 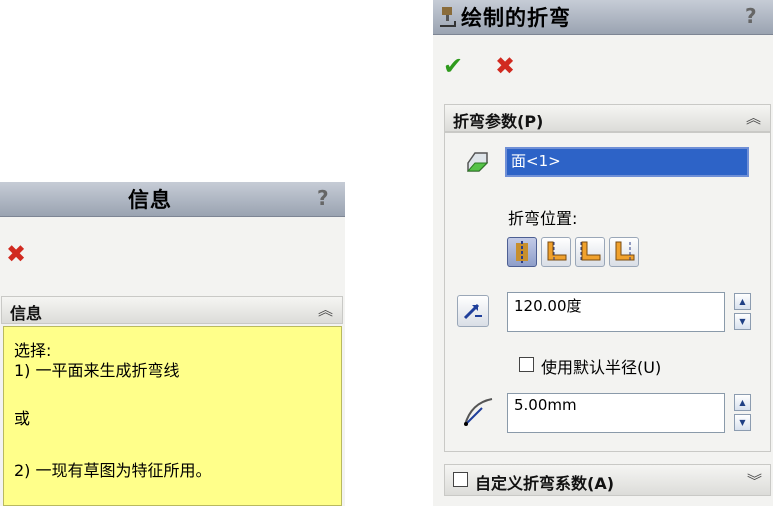 I want to click on use-default-radius-label: 使用默认半径(U), so click(x=601, y=367).